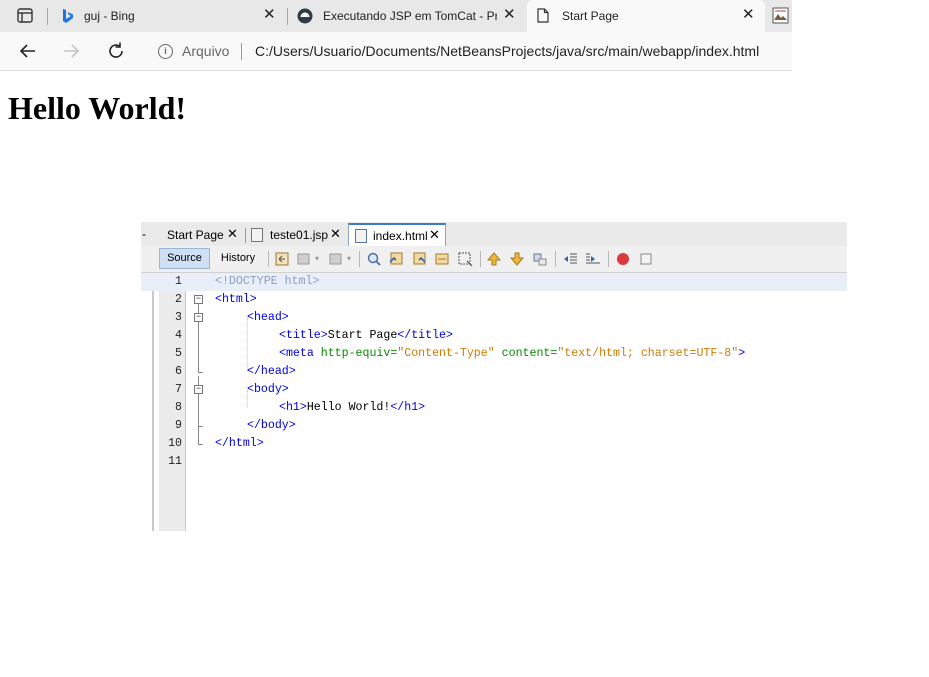 The height and width of the screenshot is (677, 929). Describe the element at coordinates (304, 259) in the screenshot. I see `back-history-icon` at that location.